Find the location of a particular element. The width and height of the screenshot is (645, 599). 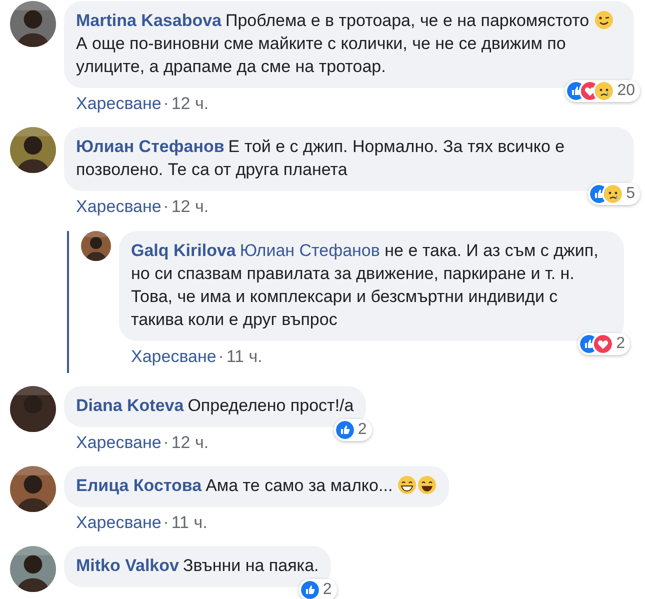

grinning-face-icon is located at coordinates (407, 485).